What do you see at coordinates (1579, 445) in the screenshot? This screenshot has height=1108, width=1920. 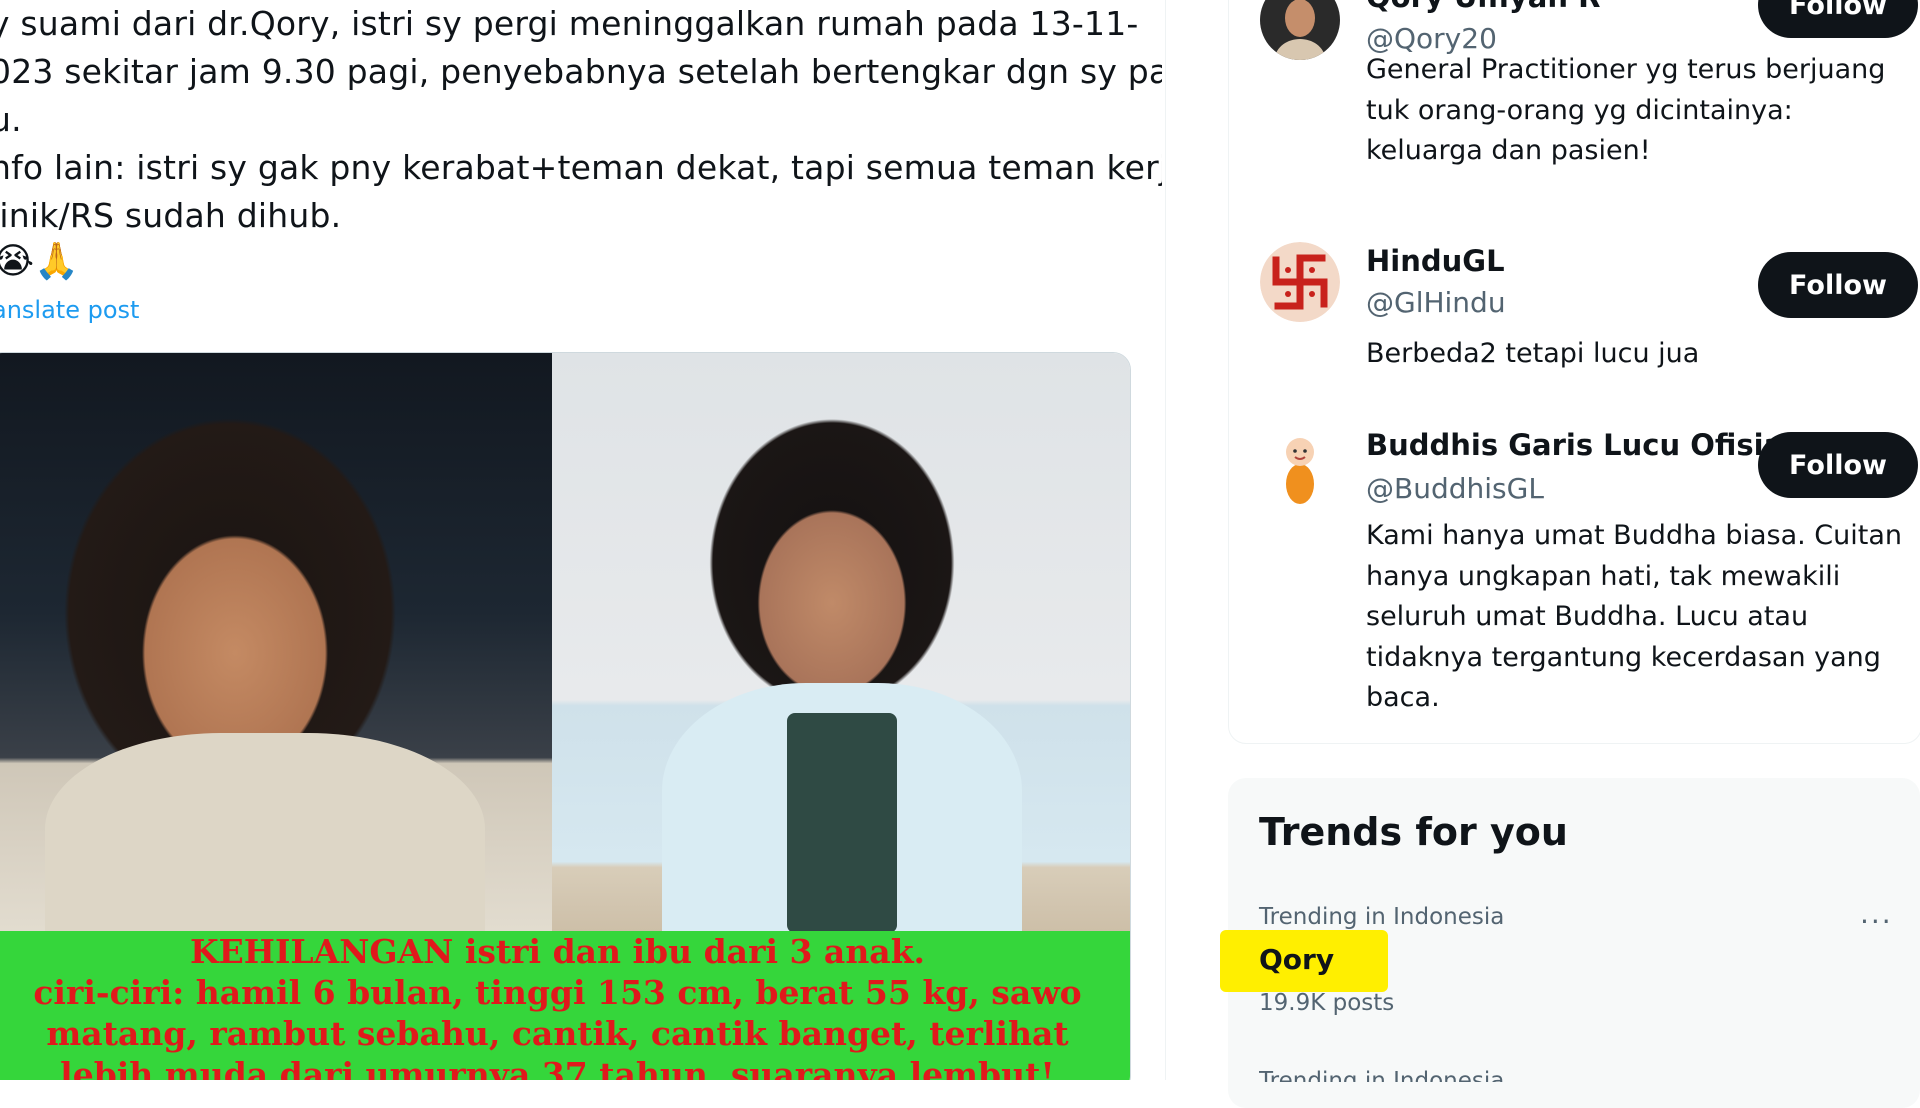 I see `user-name: Buddhis Garis Lucu Ofisial` at bounding box center [1579, 445].